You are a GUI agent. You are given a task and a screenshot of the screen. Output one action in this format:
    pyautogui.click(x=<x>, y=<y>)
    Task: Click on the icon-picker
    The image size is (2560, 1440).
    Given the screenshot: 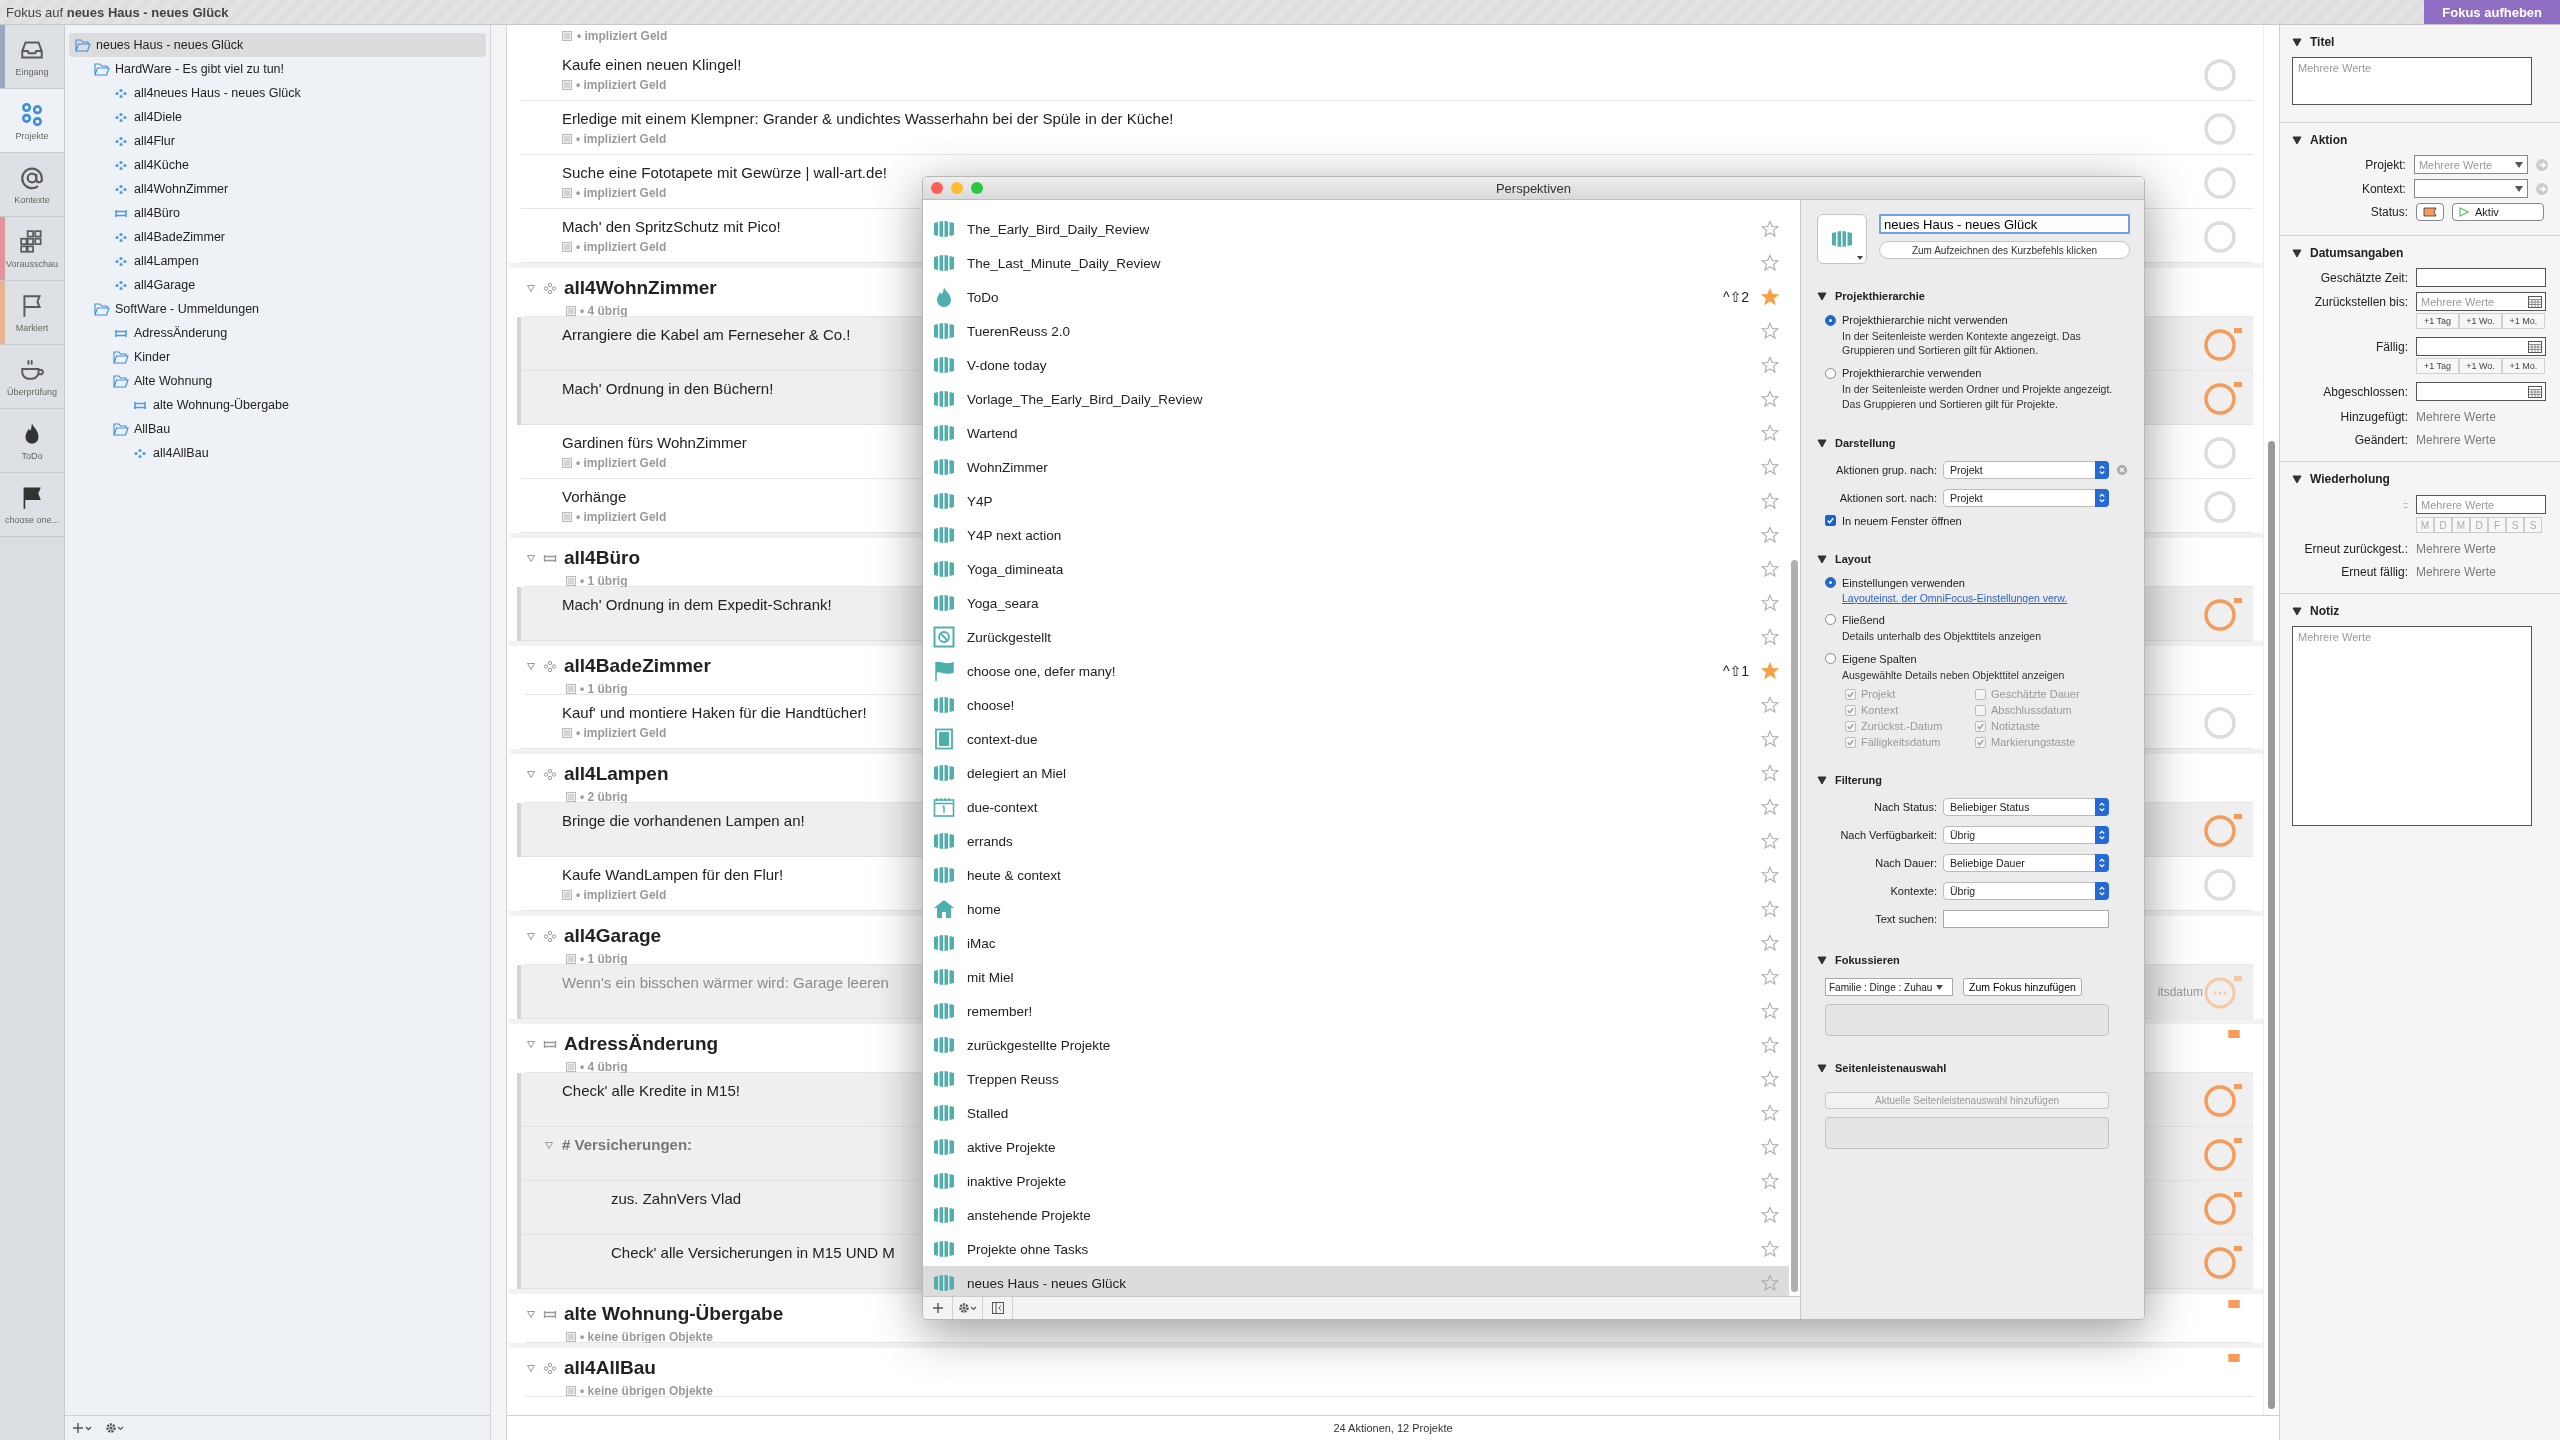 What is the action you would take?
    pyautogui.click(x=1842, y=239)
    